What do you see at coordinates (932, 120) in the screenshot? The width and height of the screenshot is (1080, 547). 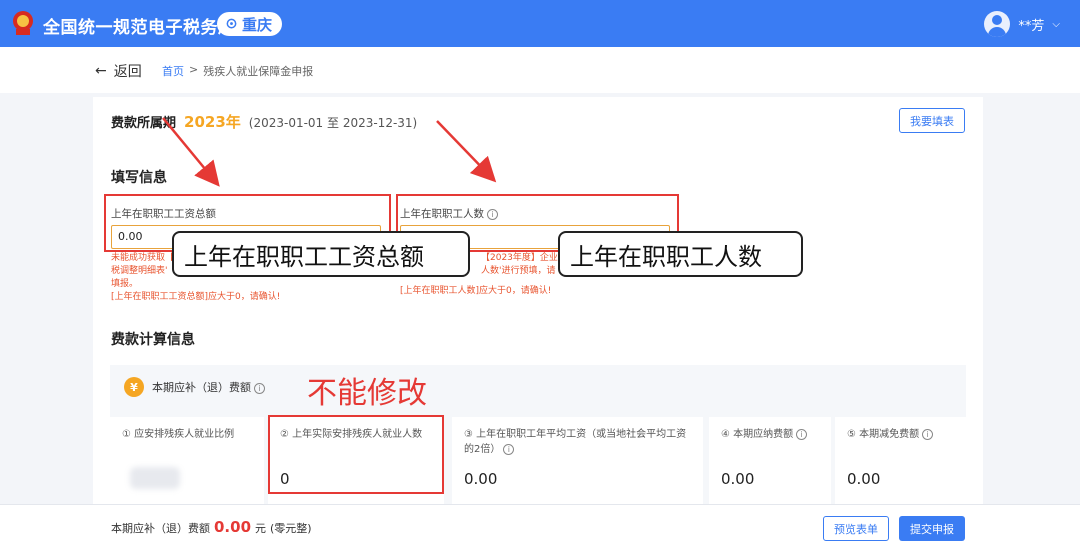 I see `fill-form-button: 我要填表` at bounding box center [932, 120].